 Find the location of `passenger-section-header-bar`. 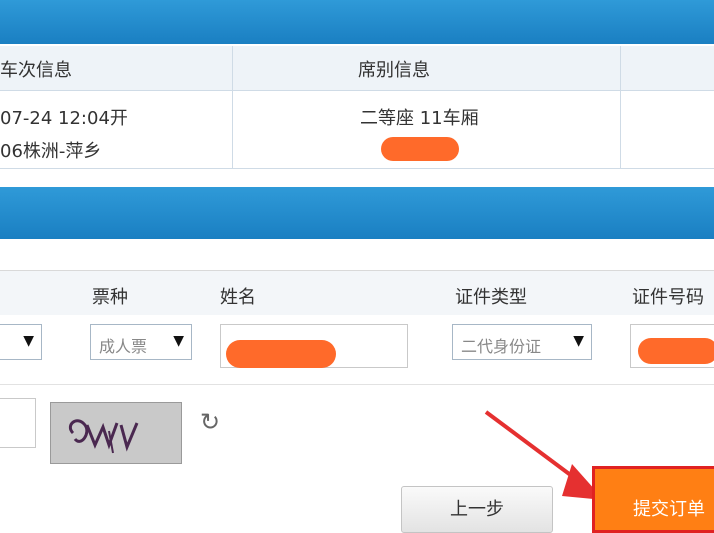

passenger-section-header-bar is located at coordinates (357, 213).